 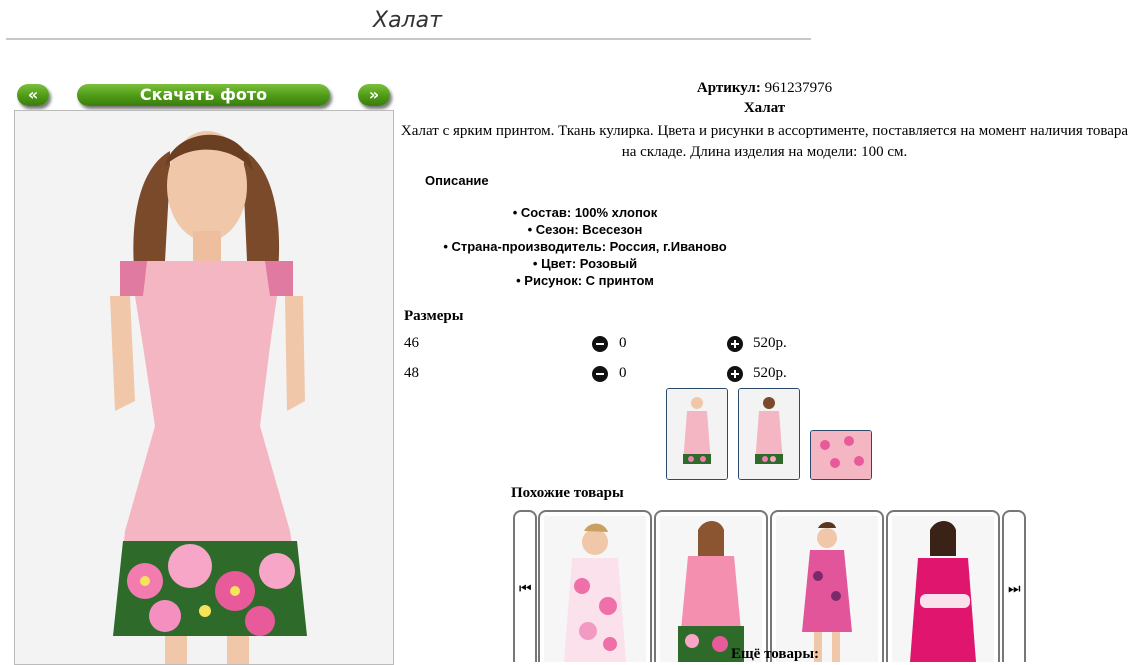 I want to click on next-photo-button: », so click(x=374, y=95).